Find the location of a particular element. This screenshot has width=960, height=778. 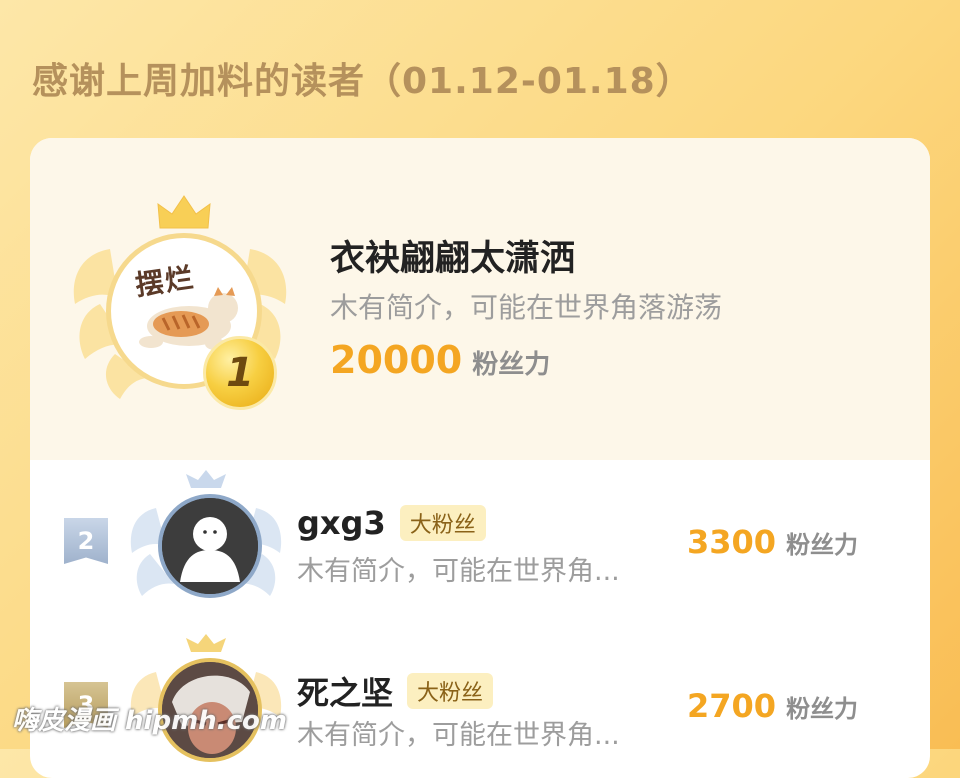

default-avatar-icon is located at coordinates (210, 546).